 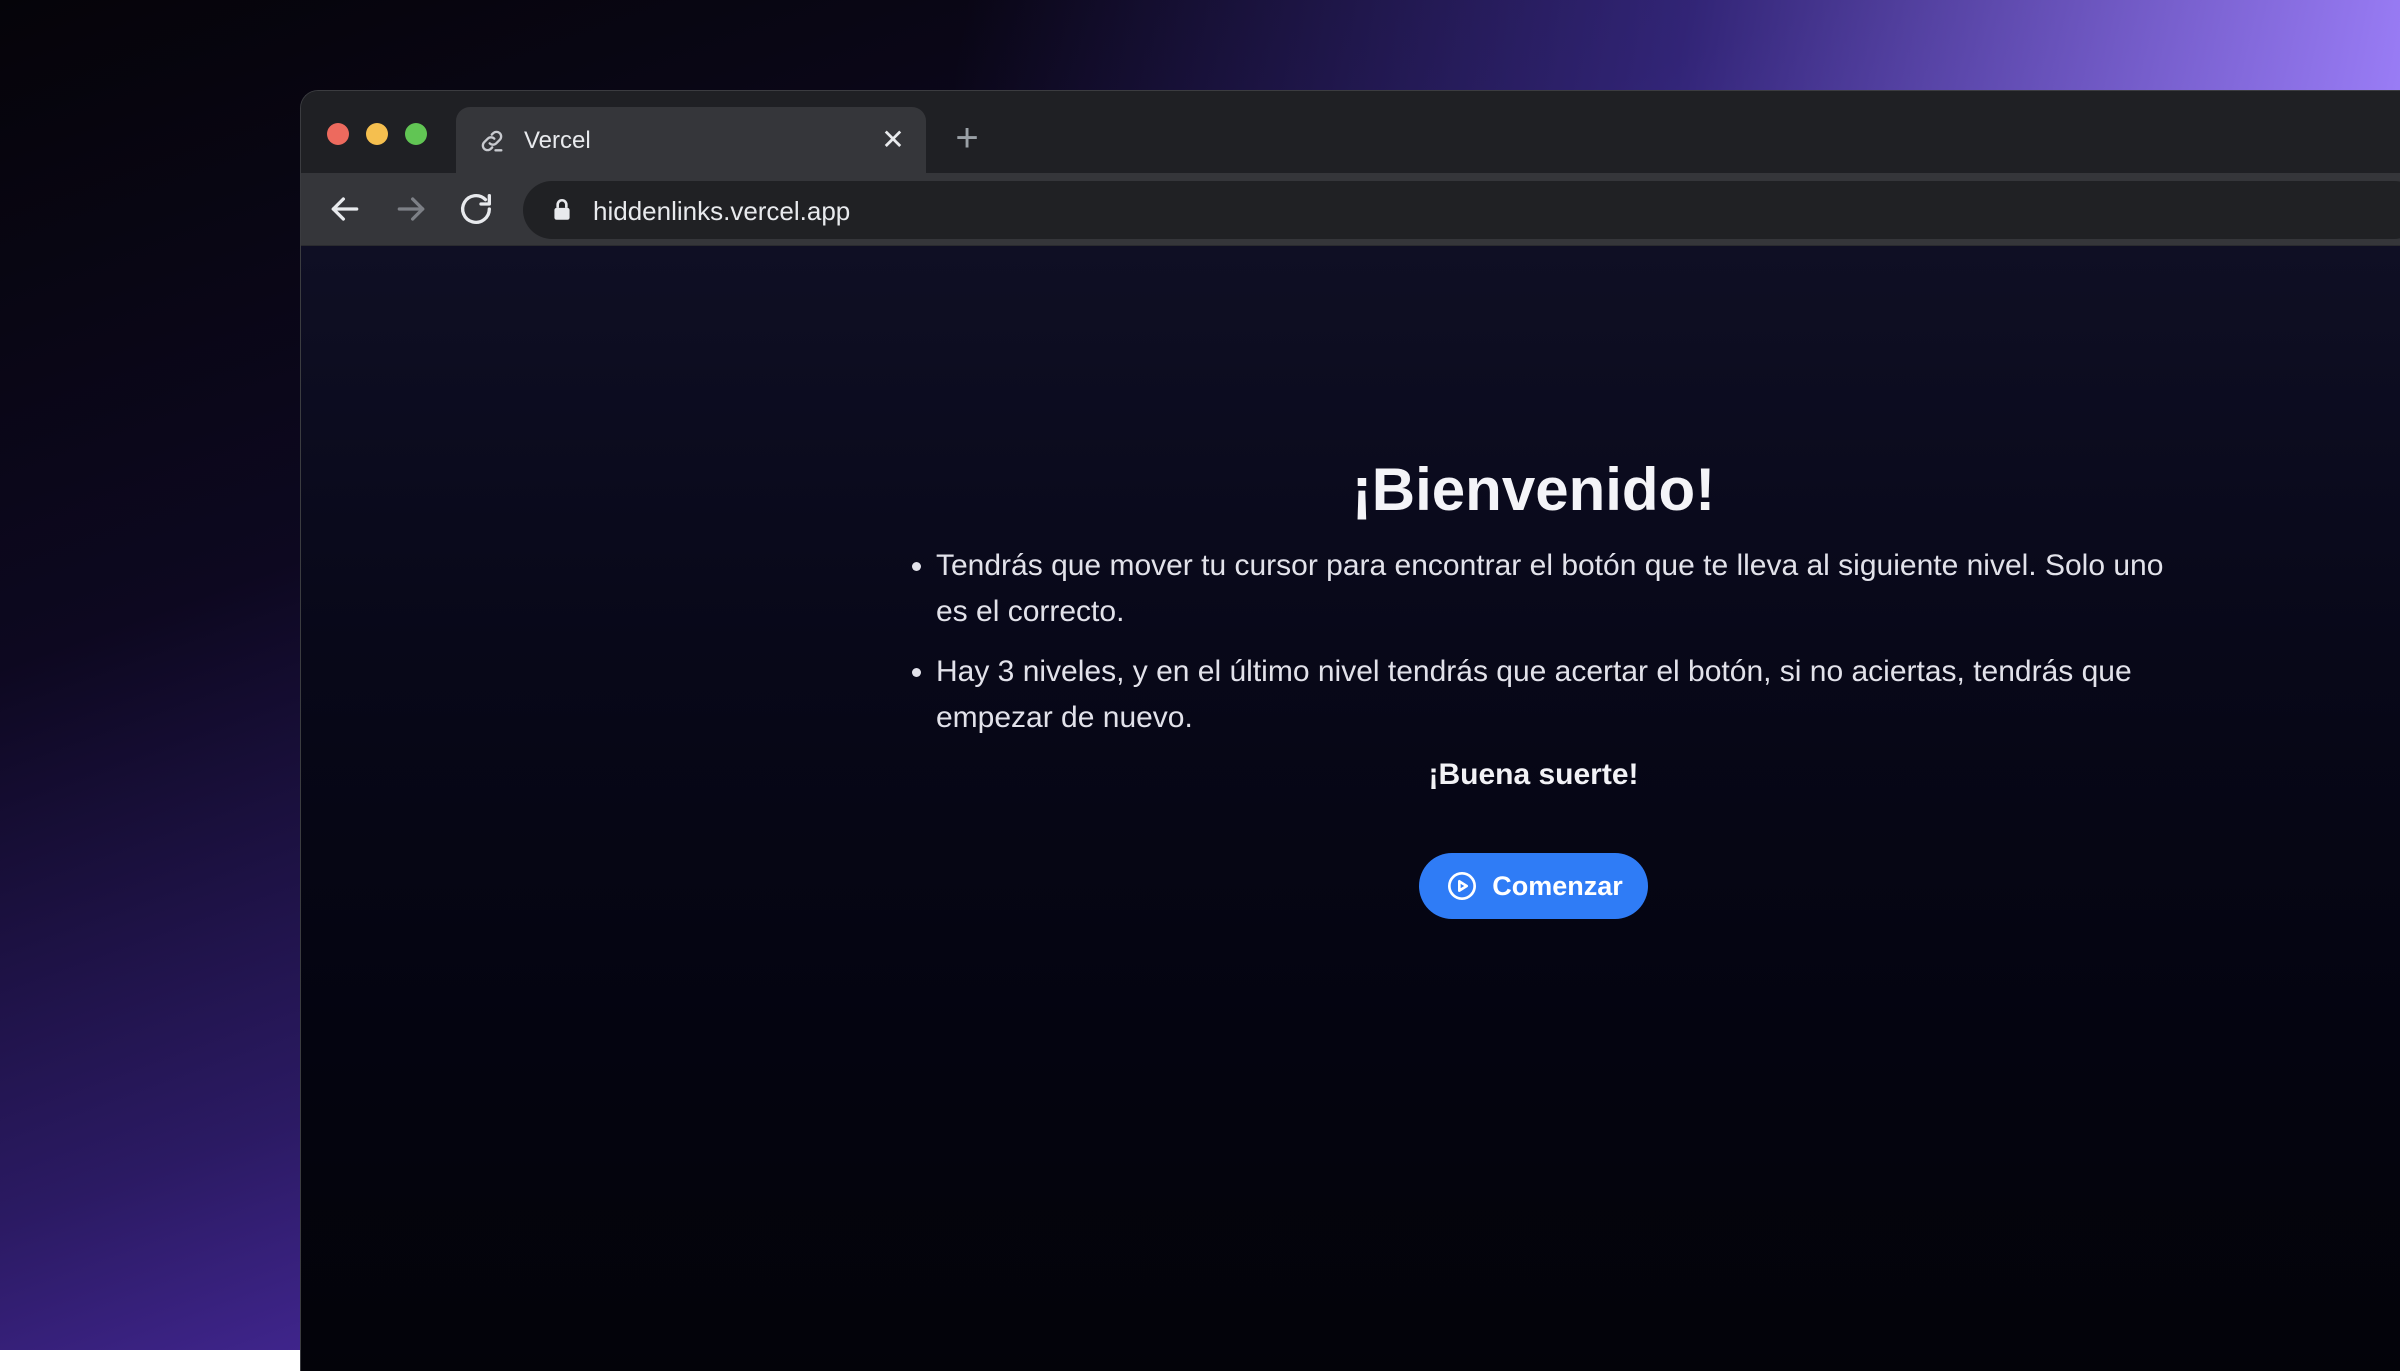 What do you see at coordinates (1461, 210) in the screenshot?
I see `address-bar: hiddenlinks.vercel.app` at bounding box center [1461, 210].